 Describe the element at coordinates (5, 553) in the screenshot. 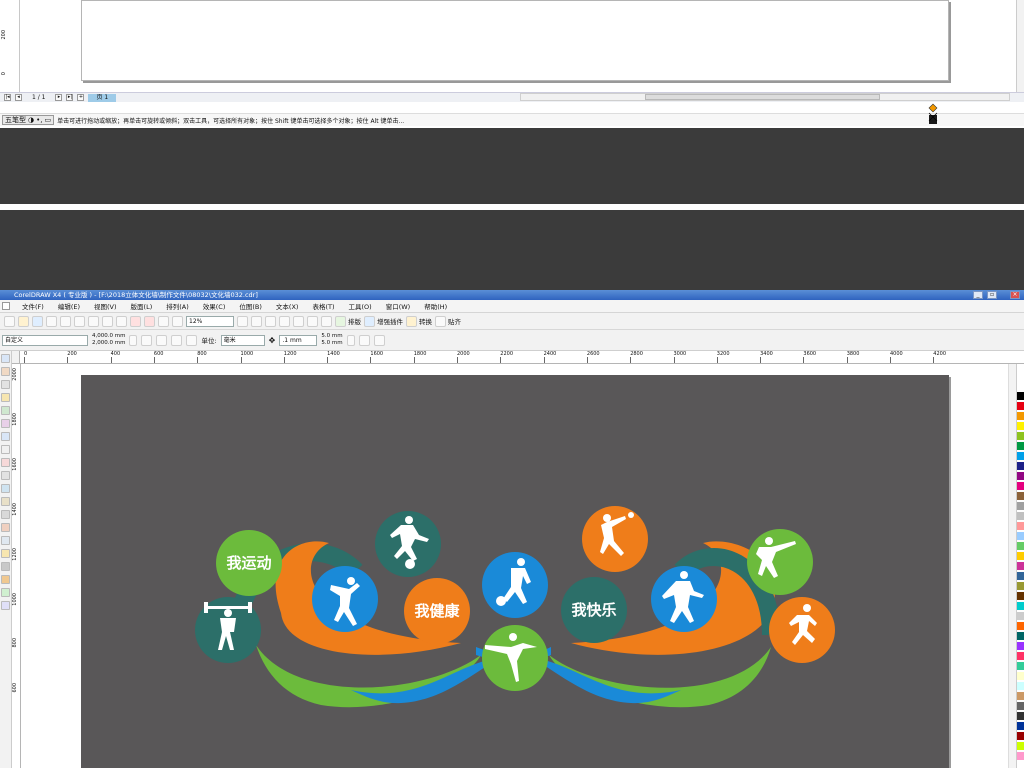

I see `eyedropper-tool-icon` at that location.